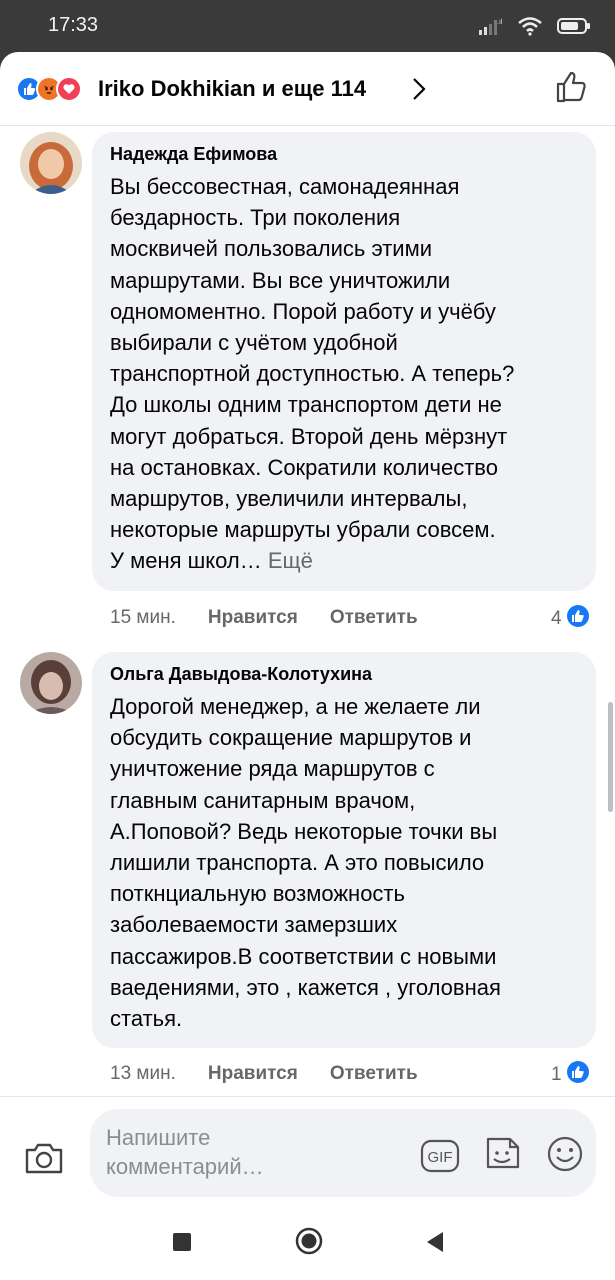 This screenshot has height=1280, width=615. Describe the element at coordinates (143, 617) in the screenshot. I see `comment-time: 15 мин.` at that location.